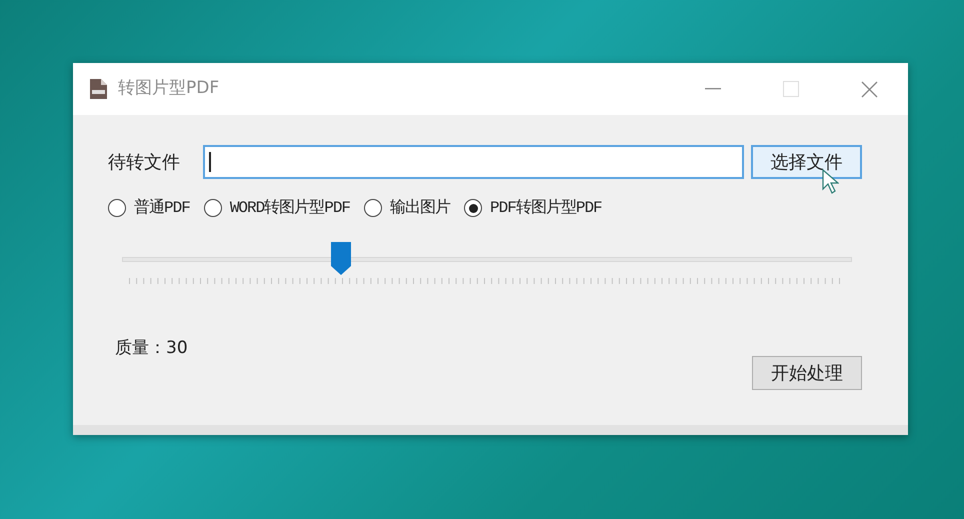 The width and height of the screenshot is (964, 519). I want to click on pdf-file-icon, so click(98, 89).